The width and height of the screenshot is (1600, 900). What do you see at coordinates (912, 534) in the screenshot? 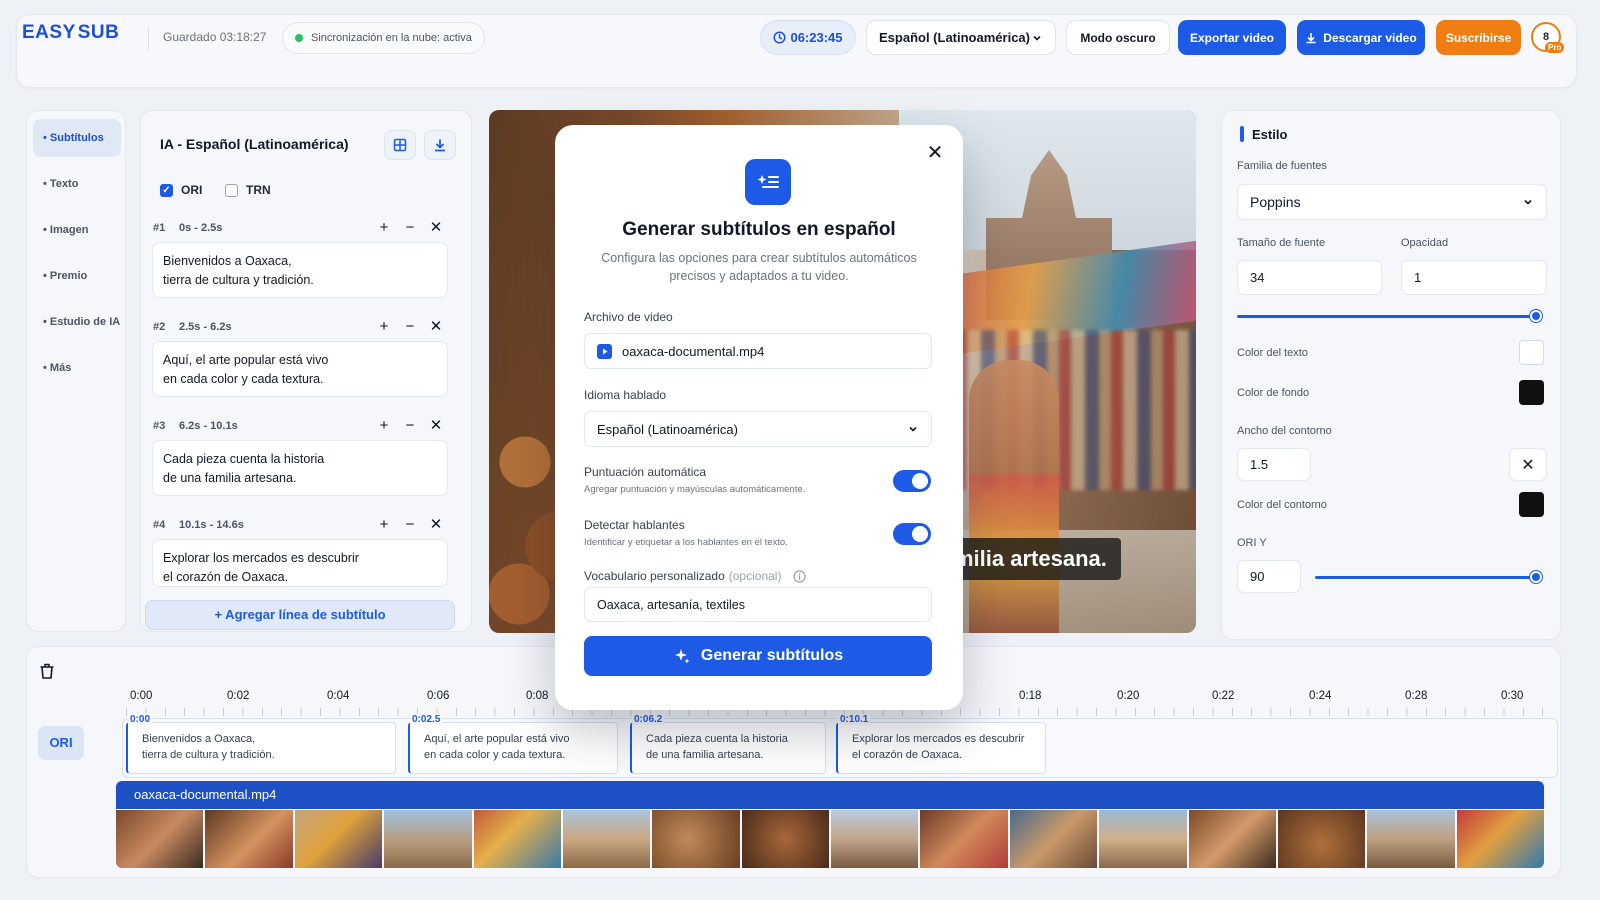
I see `detect-speakers-toggle` at bounding box center [912, 534].